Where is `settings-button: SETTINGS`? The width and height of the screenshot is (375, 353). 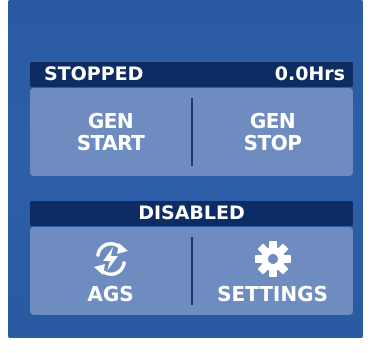 settings-button: SETTINGS is located at coordinates (272, 271).